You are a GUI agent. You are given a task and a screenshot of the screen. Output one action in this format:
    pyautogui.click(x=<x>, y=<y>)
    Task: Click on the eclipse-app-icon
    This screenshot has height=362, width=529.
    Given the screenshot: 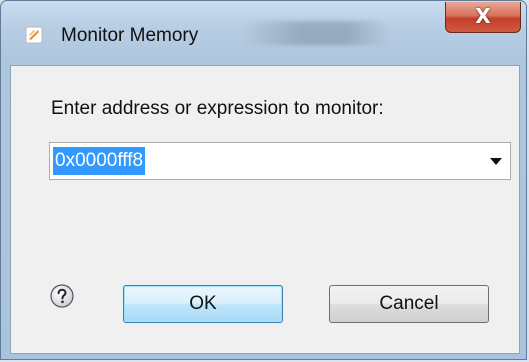 What is the action you would take?
    pyautogui.click(x=34, y=35)
    